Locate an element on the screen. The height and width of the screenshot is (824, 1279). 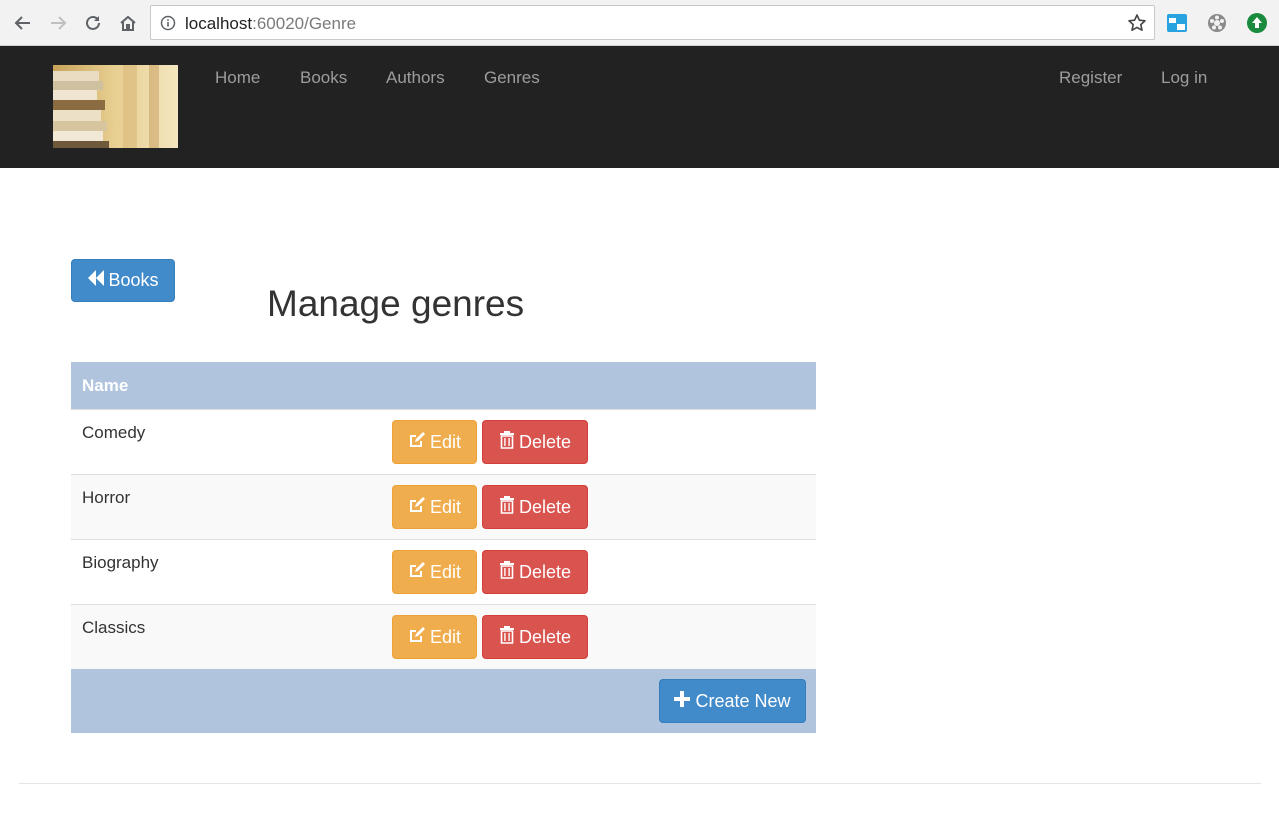
table-row: Classics Edit Delete is located at coordinates (443, 636).